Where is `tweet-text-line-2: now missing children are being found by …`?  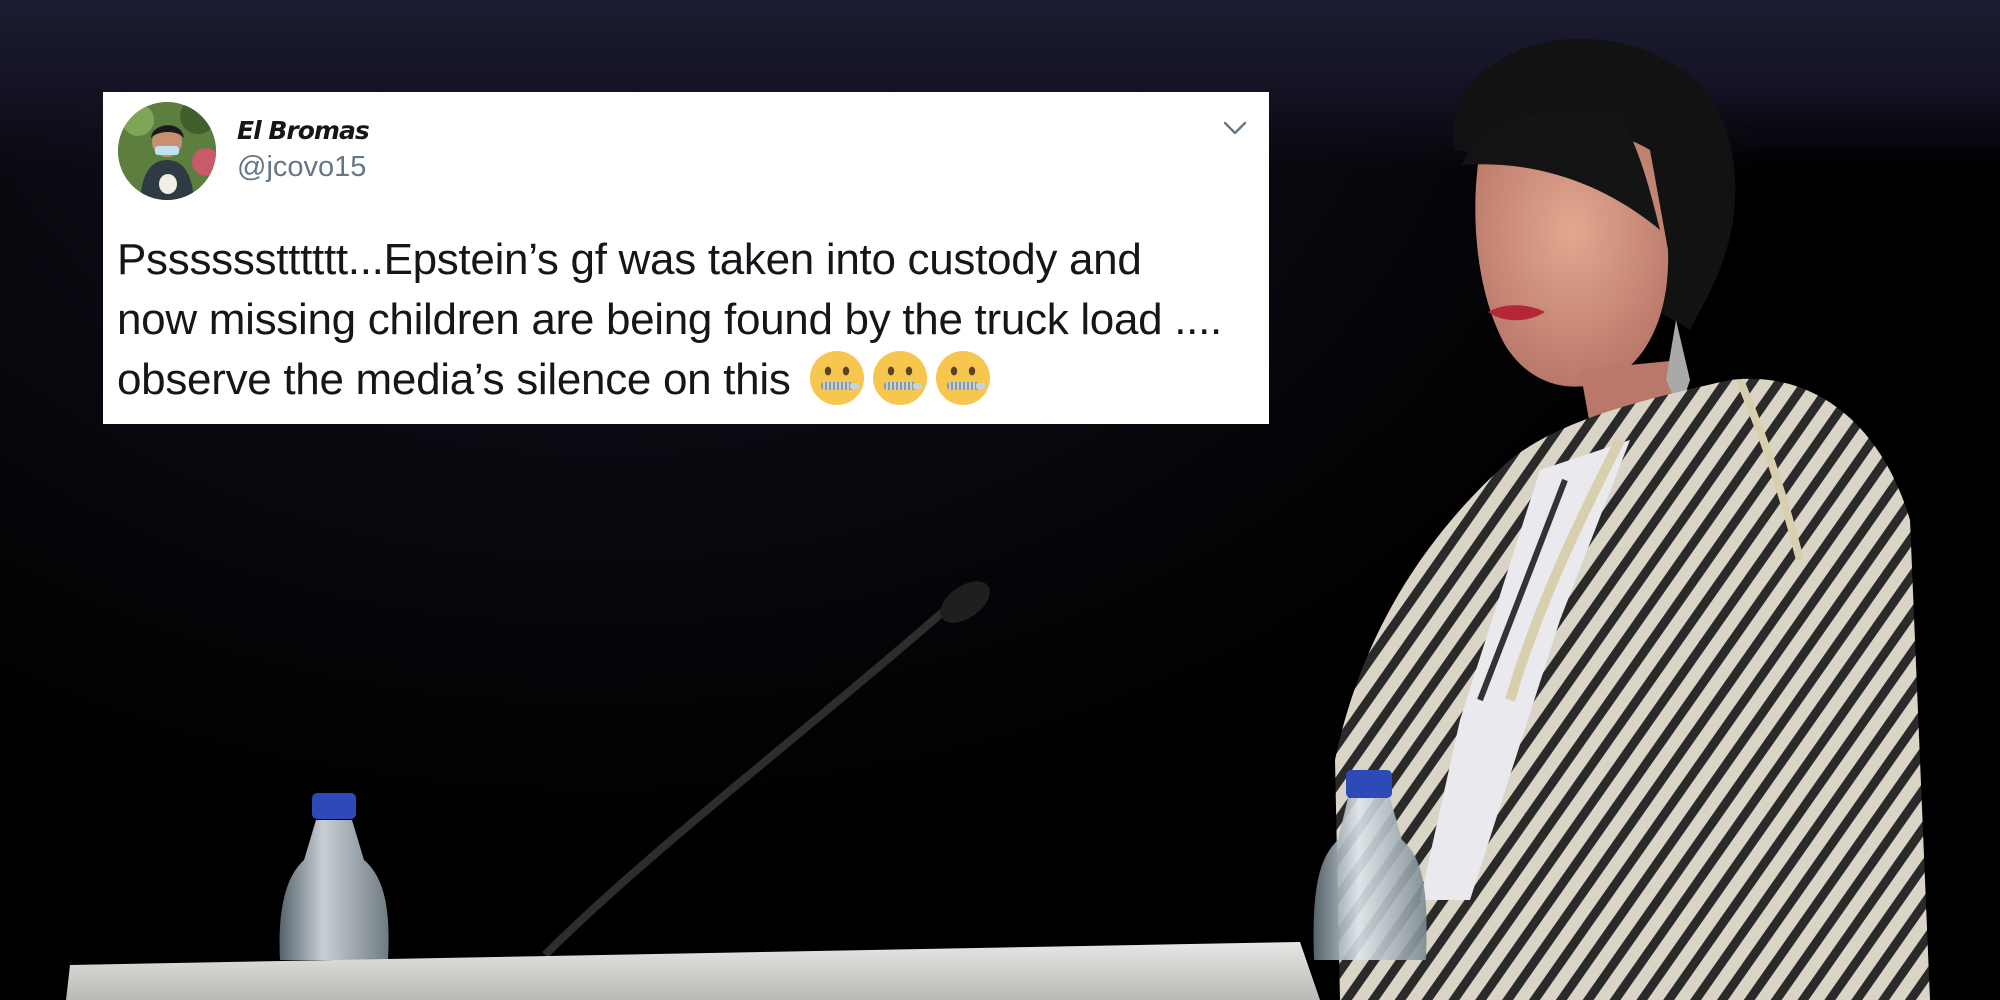
tweet-text-line-2: now missing children are being found by … is located at coordinates (669, 319).